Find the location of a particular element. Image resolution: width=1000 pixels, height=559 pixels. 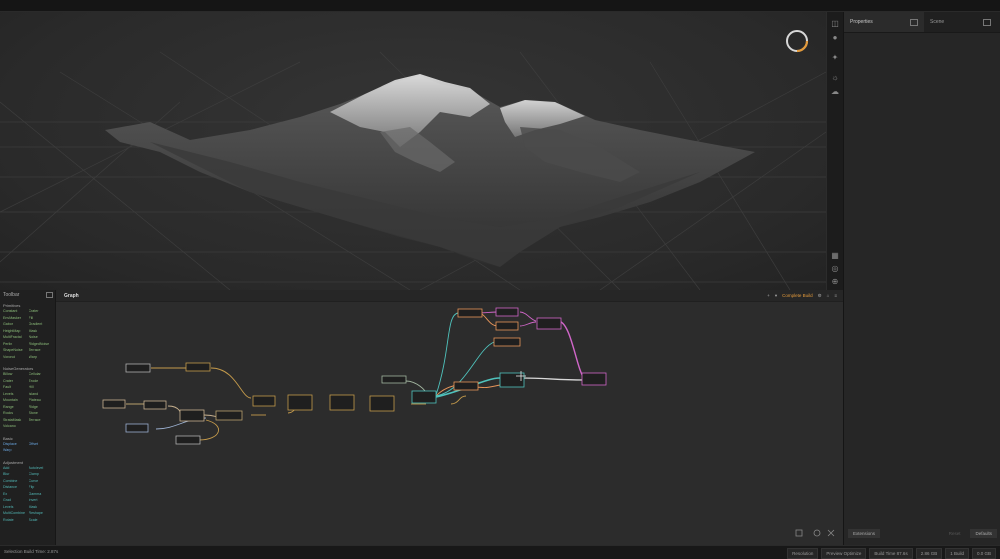

library-item: Invert is located at coordinates (41, 501).